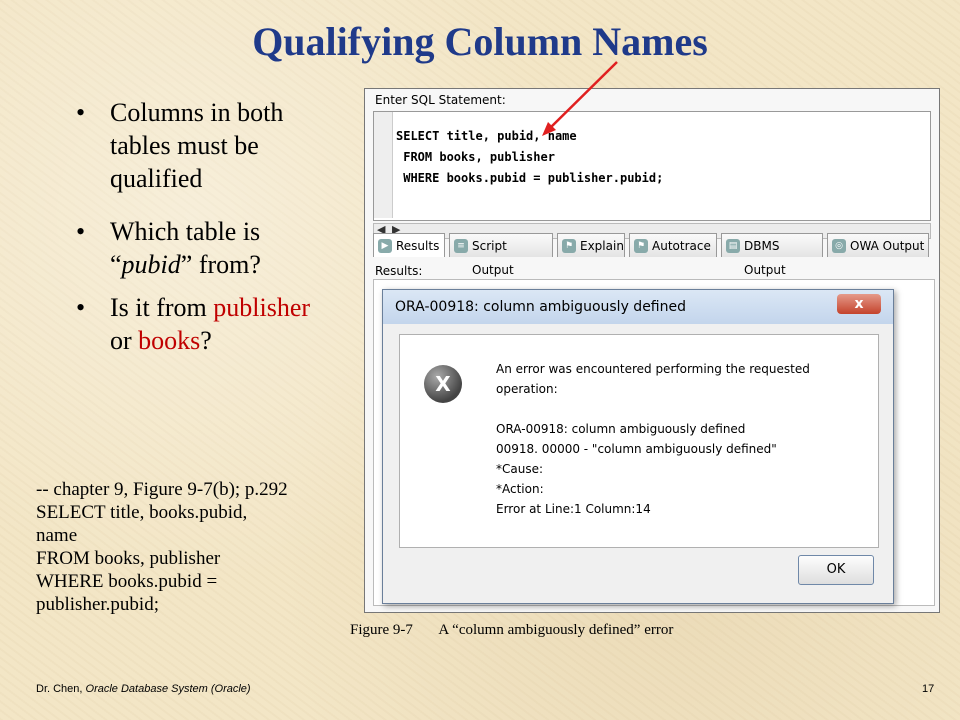 Image resolution: width=960 pixels, height=720 pixels. I want to click on owa-output-icon: ◎, so click(839, 246).